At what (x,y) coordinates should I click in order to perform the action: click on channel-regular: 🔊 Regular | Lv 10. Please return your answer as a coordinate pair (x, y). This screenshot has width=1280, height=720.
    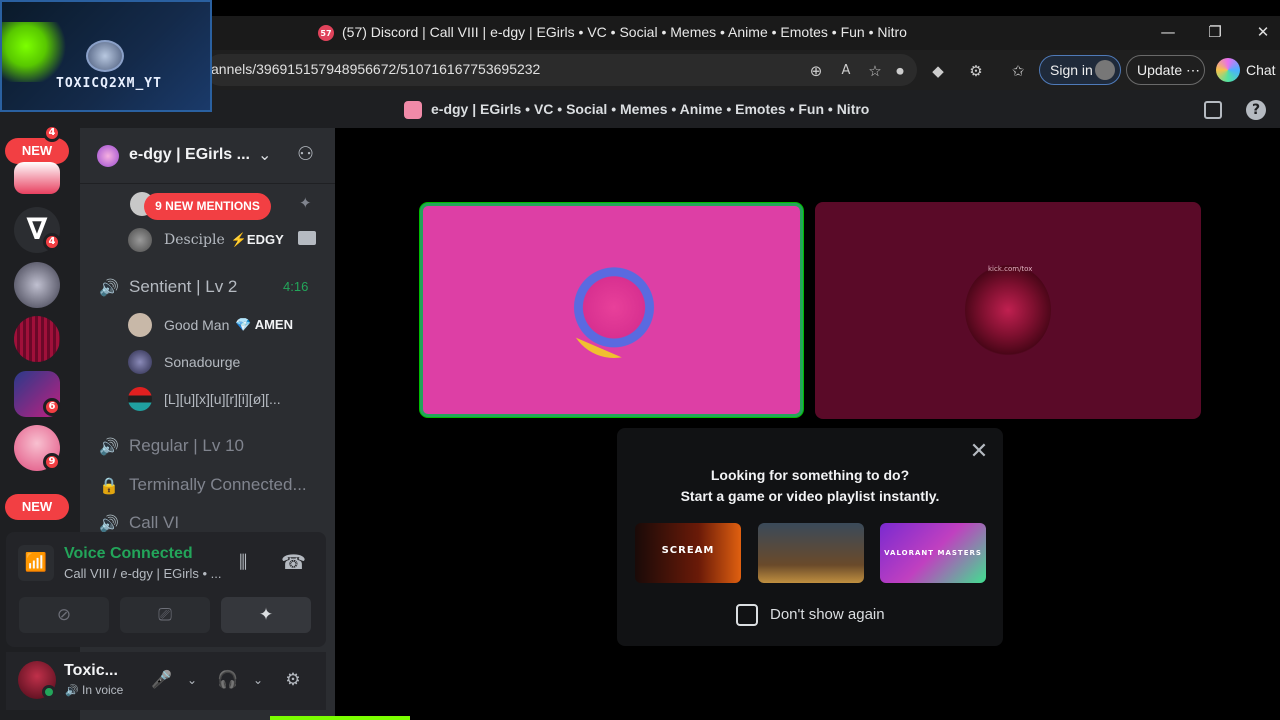
    Looking at the image, I should click on (170, 446).